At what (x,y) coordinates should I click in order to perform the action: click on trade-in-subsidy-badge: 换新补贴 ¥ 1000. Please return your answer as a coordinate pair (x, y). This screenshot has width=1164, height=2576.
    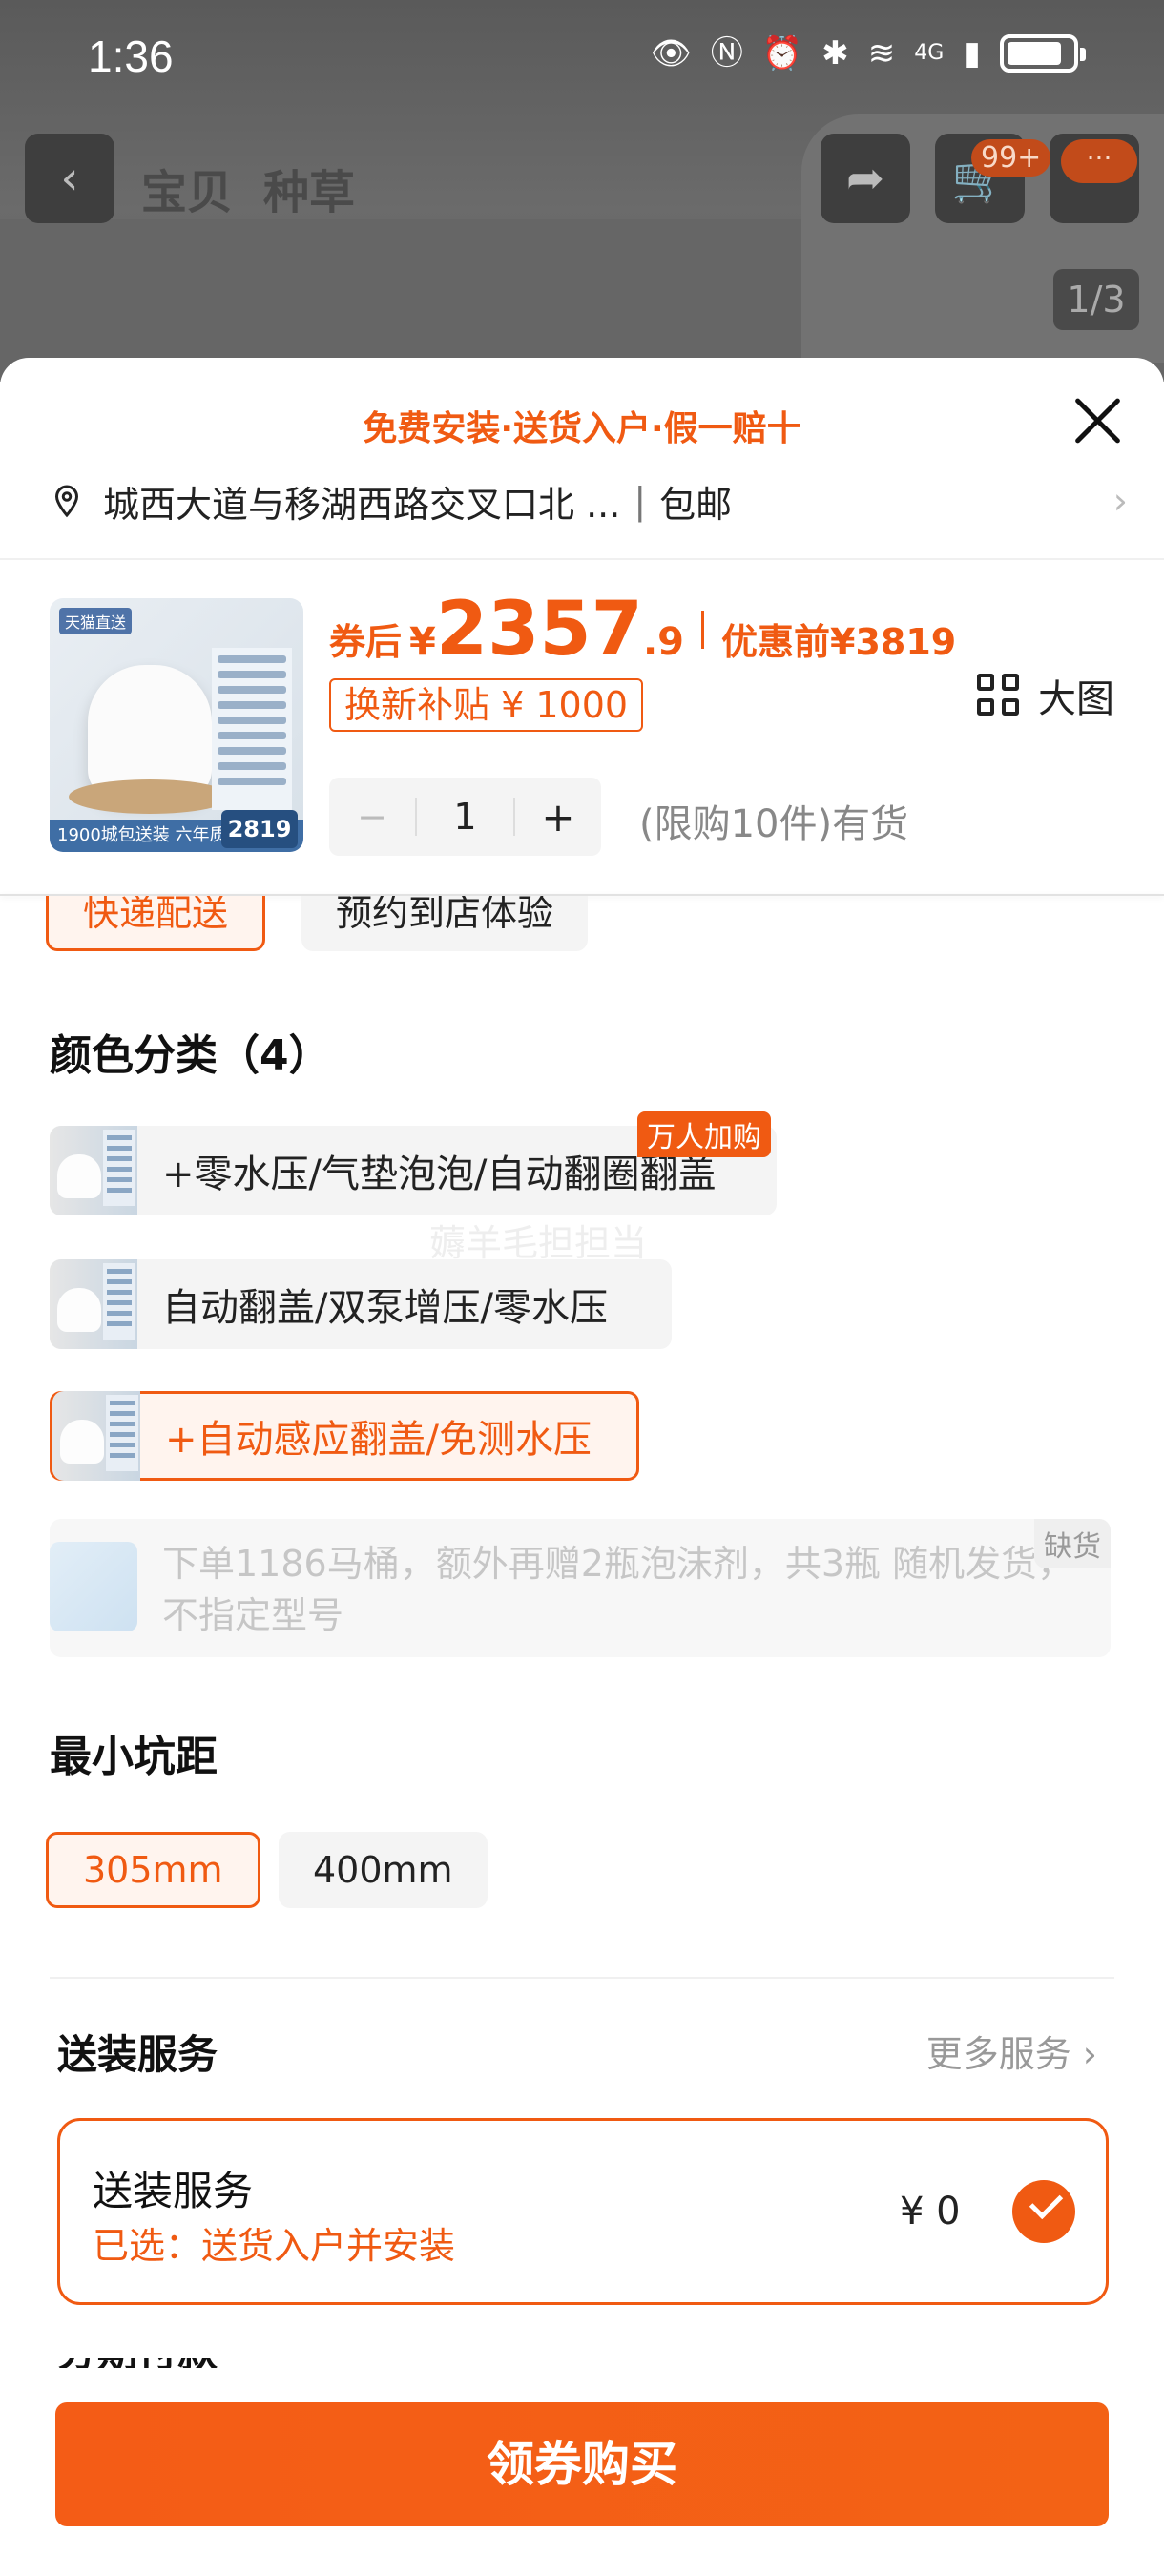
    Looking at the image, I should click on (486, 705).